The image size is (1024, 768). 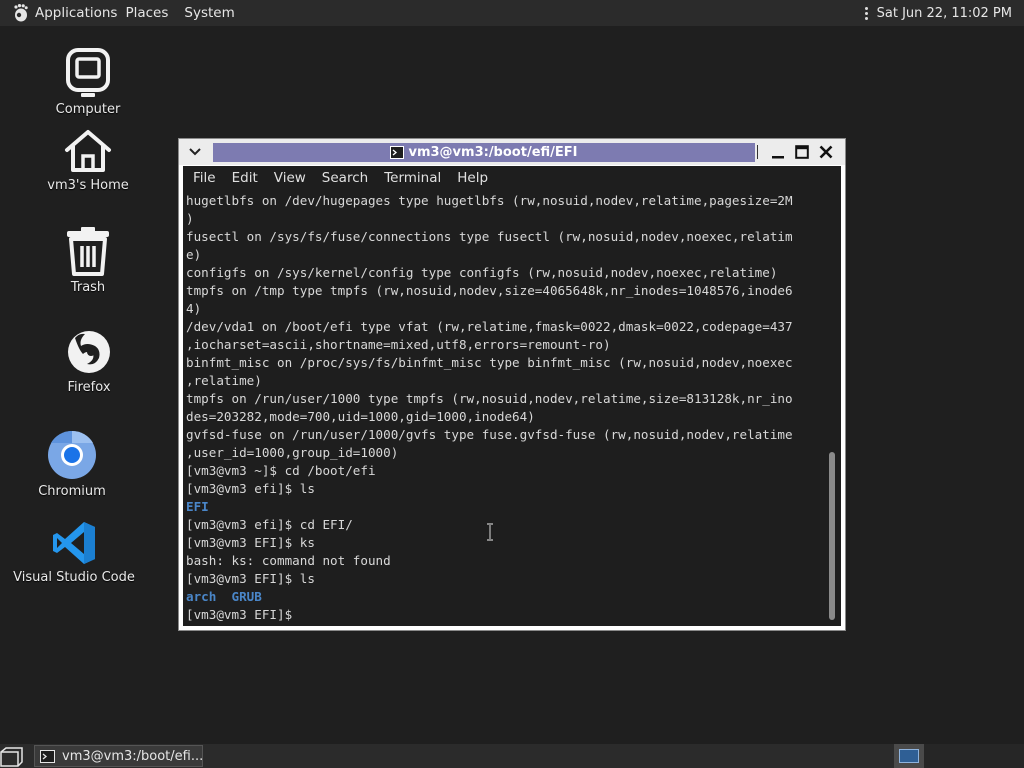 I want to click on top-right-area: Sat Jun 22, 11:02 PM, so click(x=944, y=13).